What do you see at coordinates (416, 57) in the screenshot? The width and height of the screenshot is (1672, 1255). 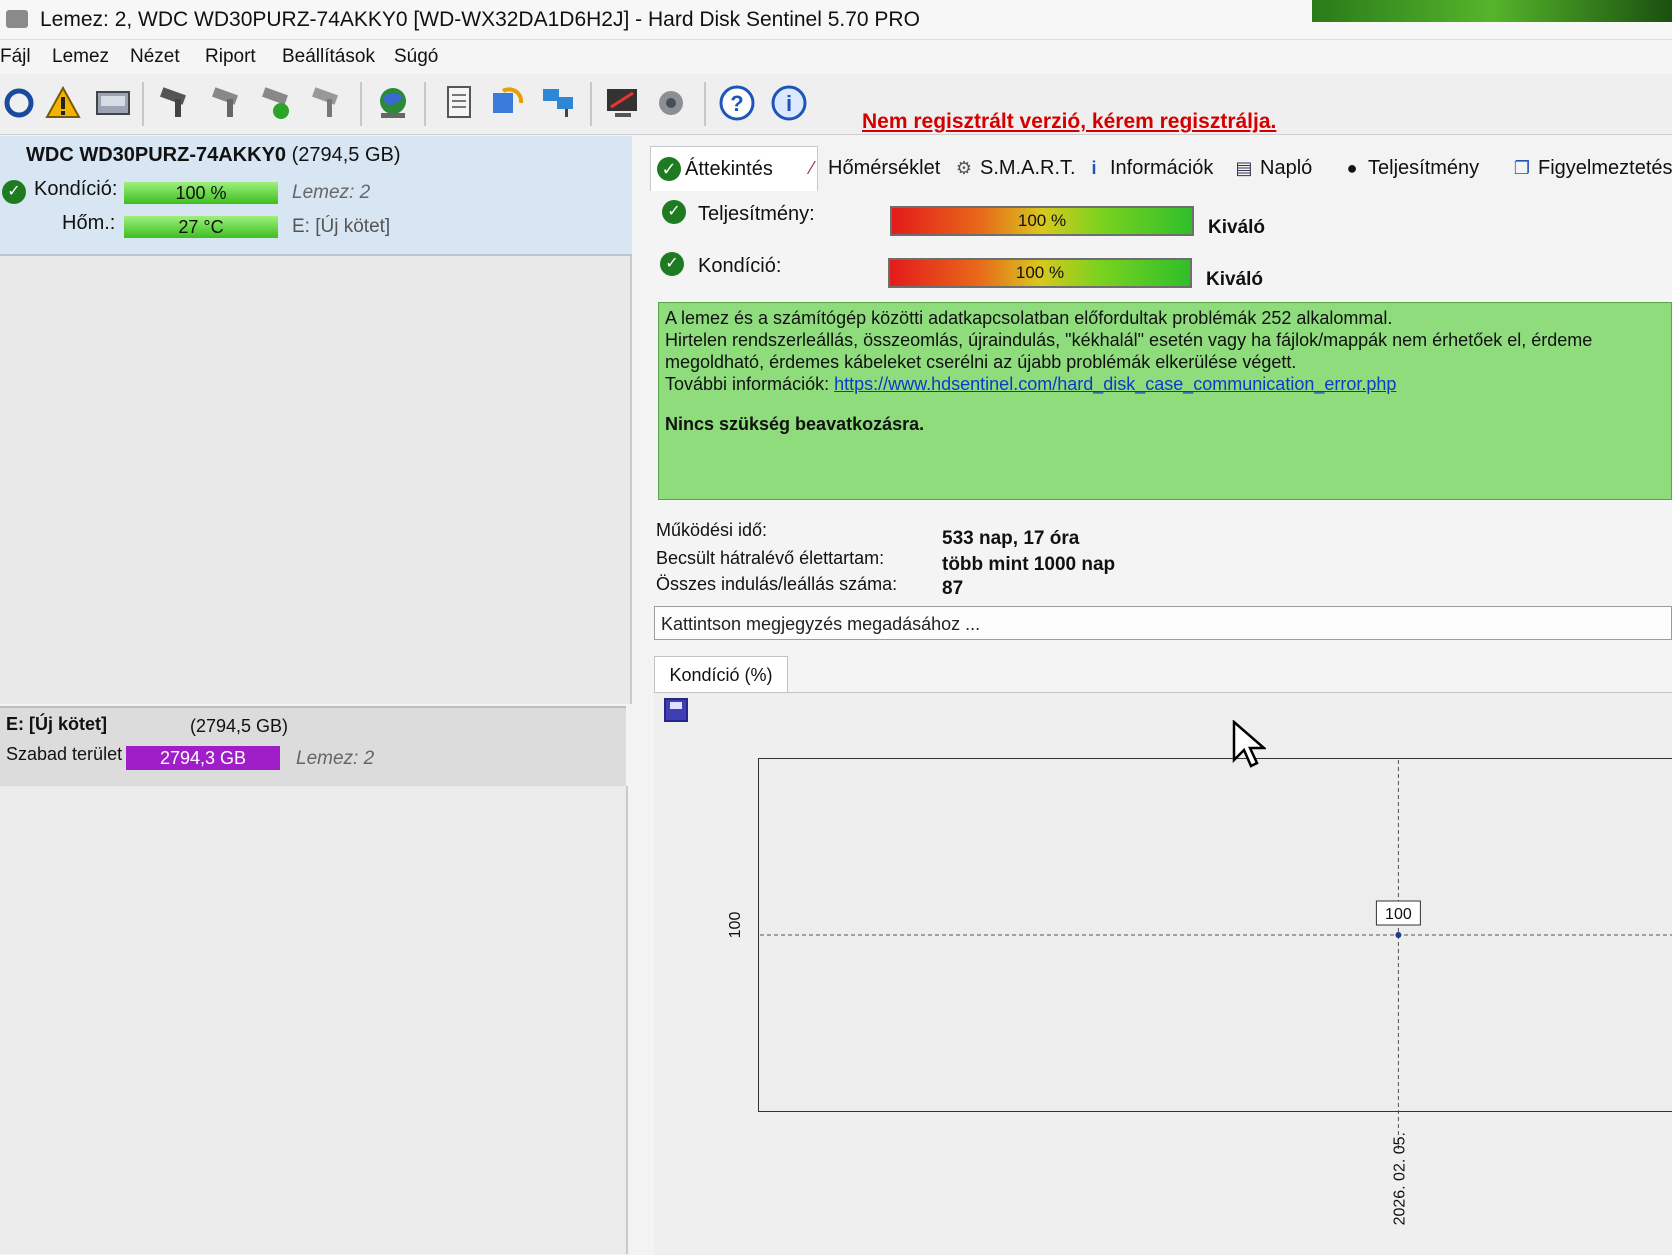 I see `menu-help: Súgó` at bounding box center [416, 57].